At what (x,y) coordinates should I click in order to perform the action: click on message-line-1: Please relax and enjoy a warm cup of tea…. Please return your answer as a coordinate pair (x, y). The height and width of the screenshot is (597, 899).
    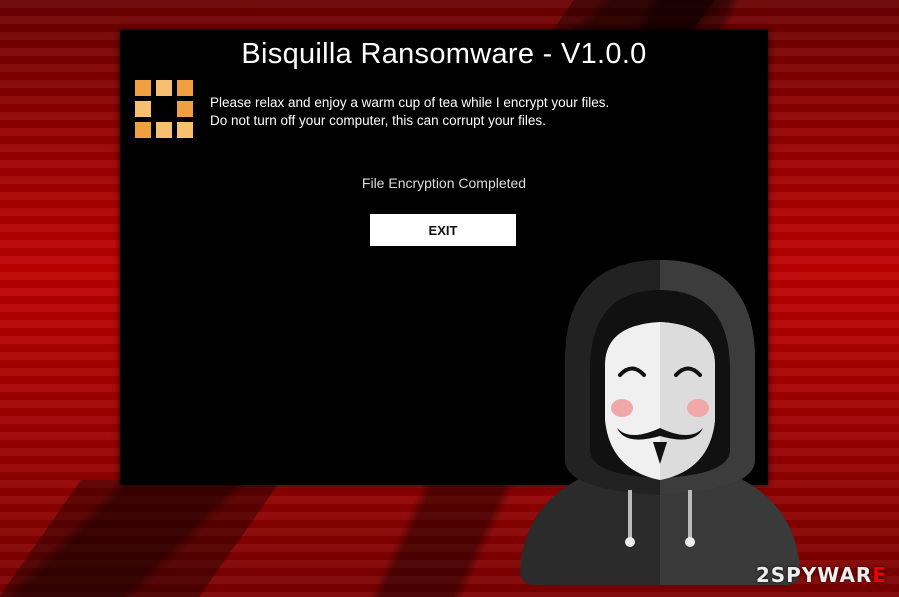
    Looking at the image, I should click on (410, 102).